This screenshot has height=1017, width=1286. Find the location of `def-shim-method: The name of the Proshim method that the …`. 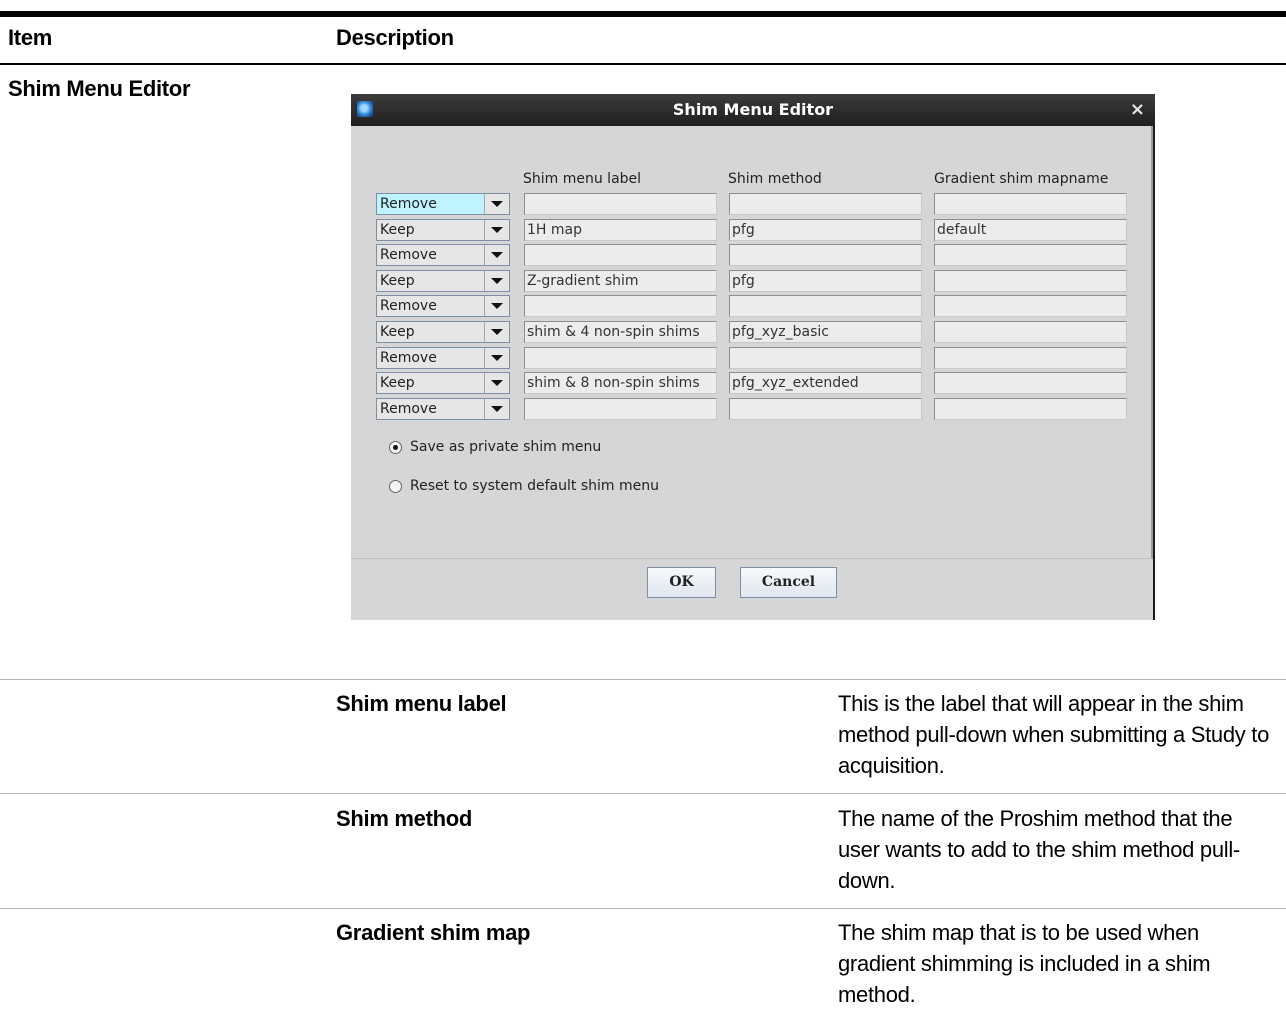

def-shim-method: The name of the Proshim method that the … is located at coordinates (1039, 849).